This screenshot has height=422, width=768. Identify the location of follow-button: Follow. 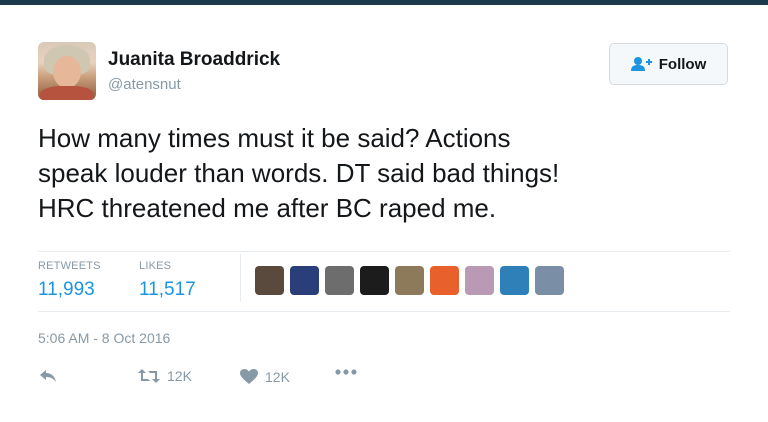
(668, 64).